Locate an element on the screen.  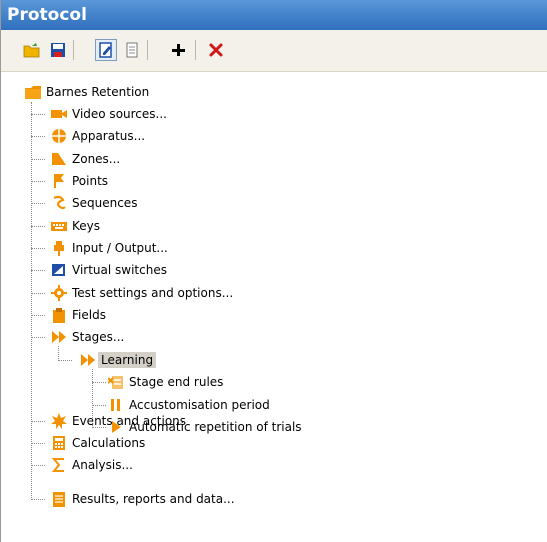
tree-item-virtual-switches: Virtual switches is located at coordinates (109, 270).